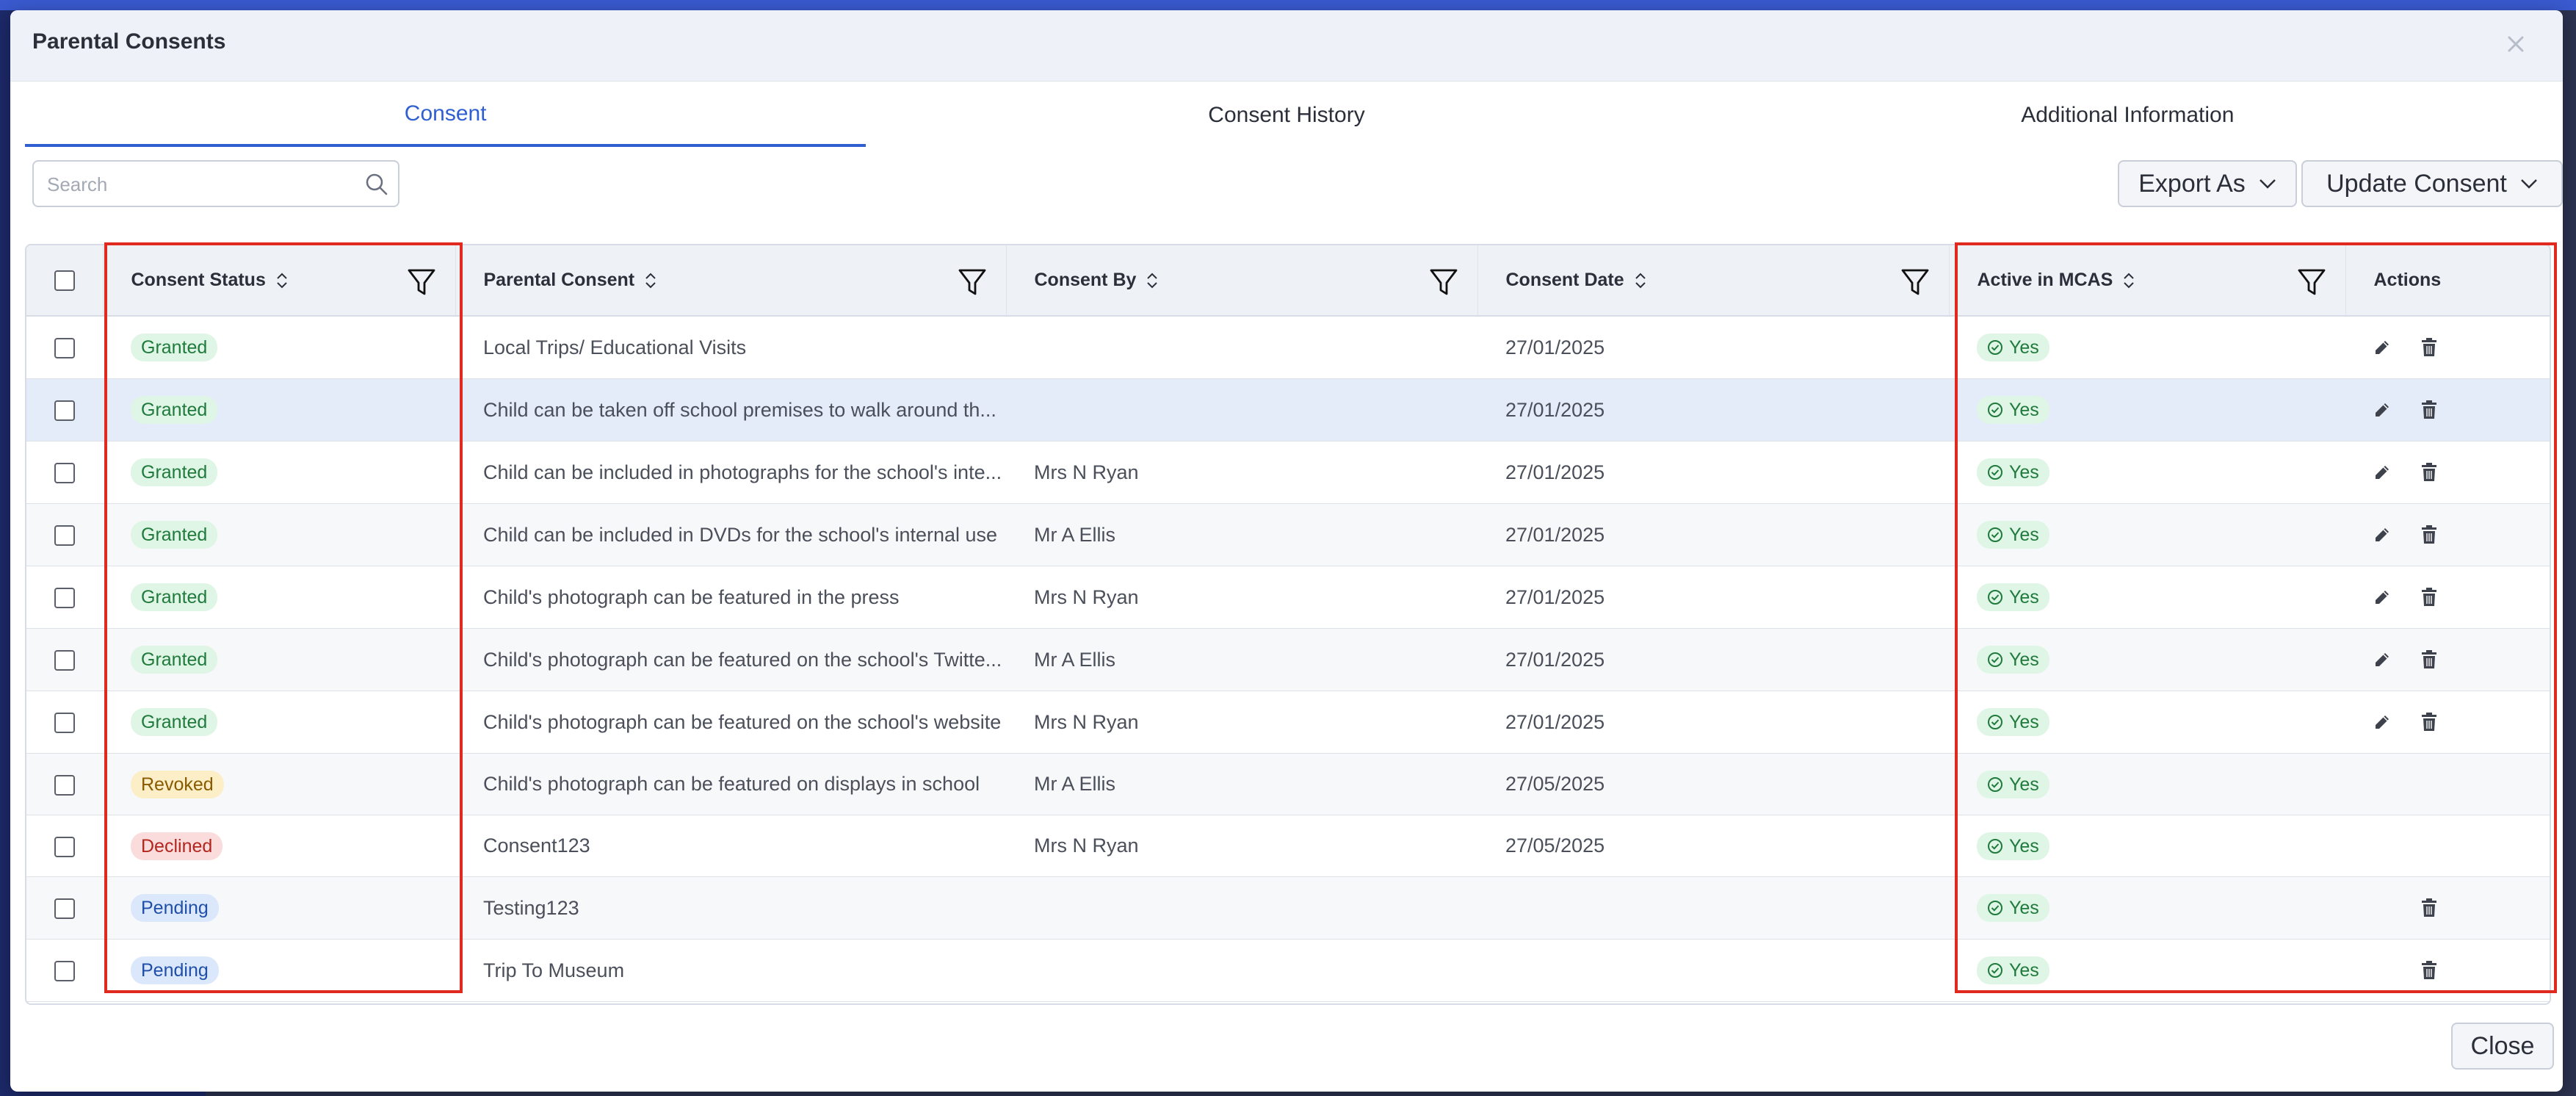  I want to click on tab-additional-information: Additional Information, so click(2127, 116).